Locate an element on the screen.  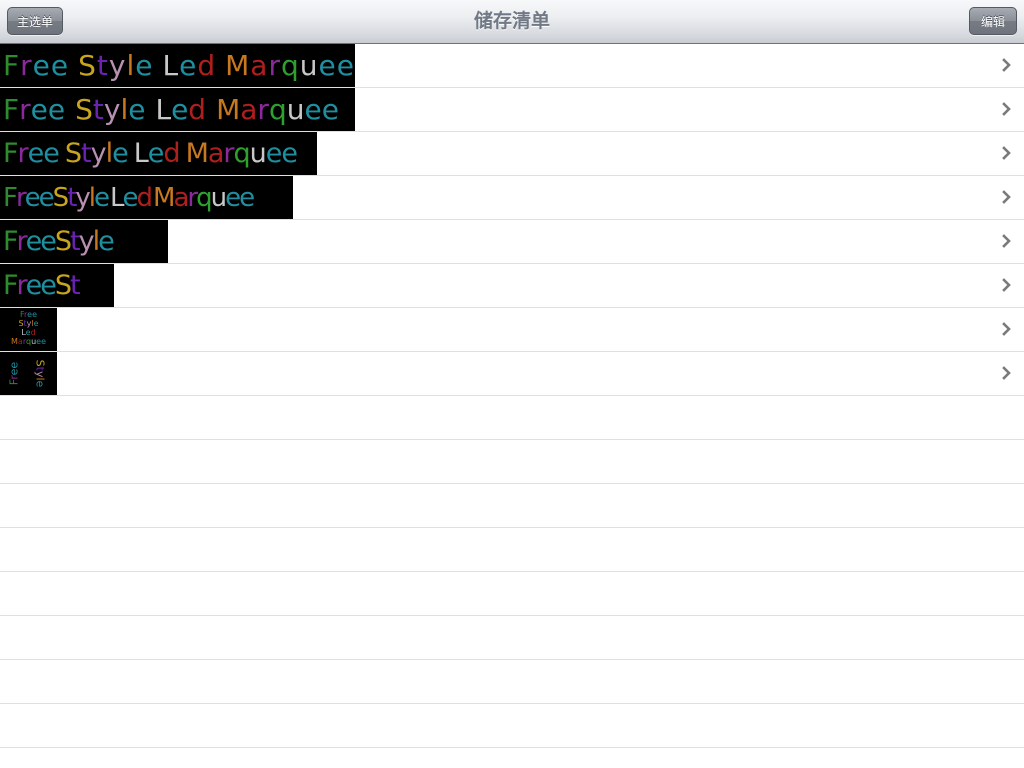
edit-button: 编辑 is located at coordinates (993, 21).